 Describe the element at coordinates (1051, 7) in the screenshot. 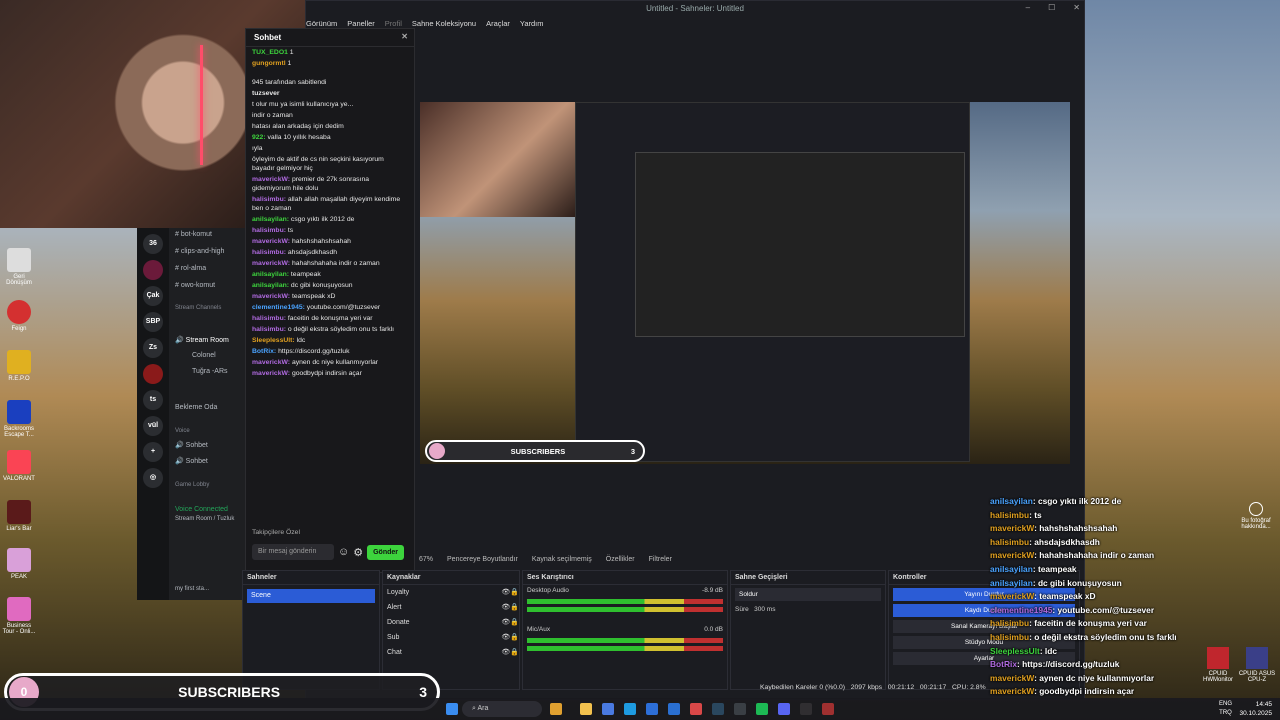

I see `maximize-icon: ☐` at that location.